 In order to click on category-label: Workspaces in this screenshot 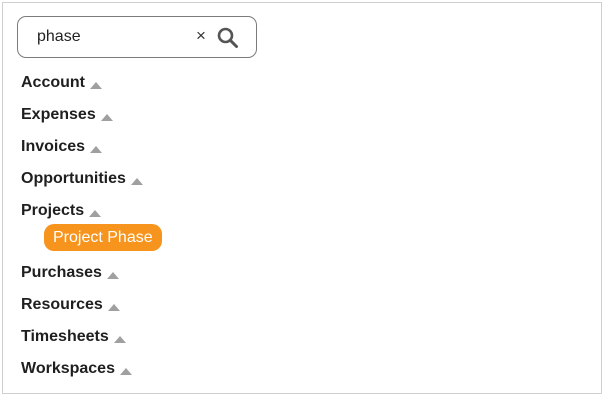, I will do `click(68, 368)`.